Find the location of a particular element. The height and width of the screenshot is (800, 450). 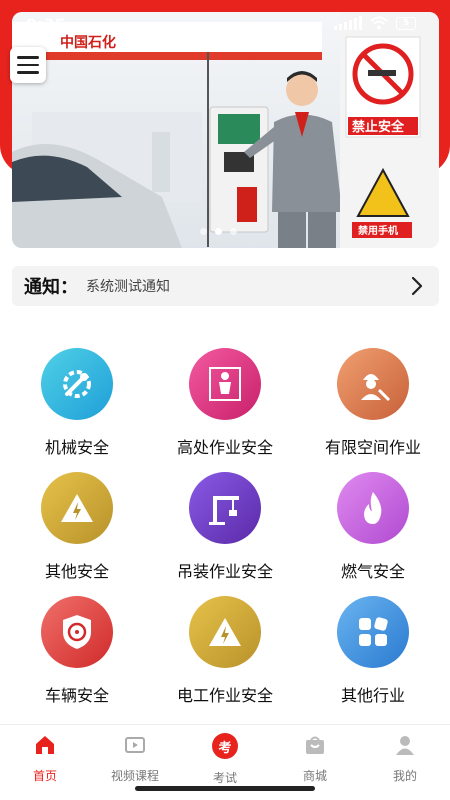

harness-worker-icon is located at coordinates (225, 384).